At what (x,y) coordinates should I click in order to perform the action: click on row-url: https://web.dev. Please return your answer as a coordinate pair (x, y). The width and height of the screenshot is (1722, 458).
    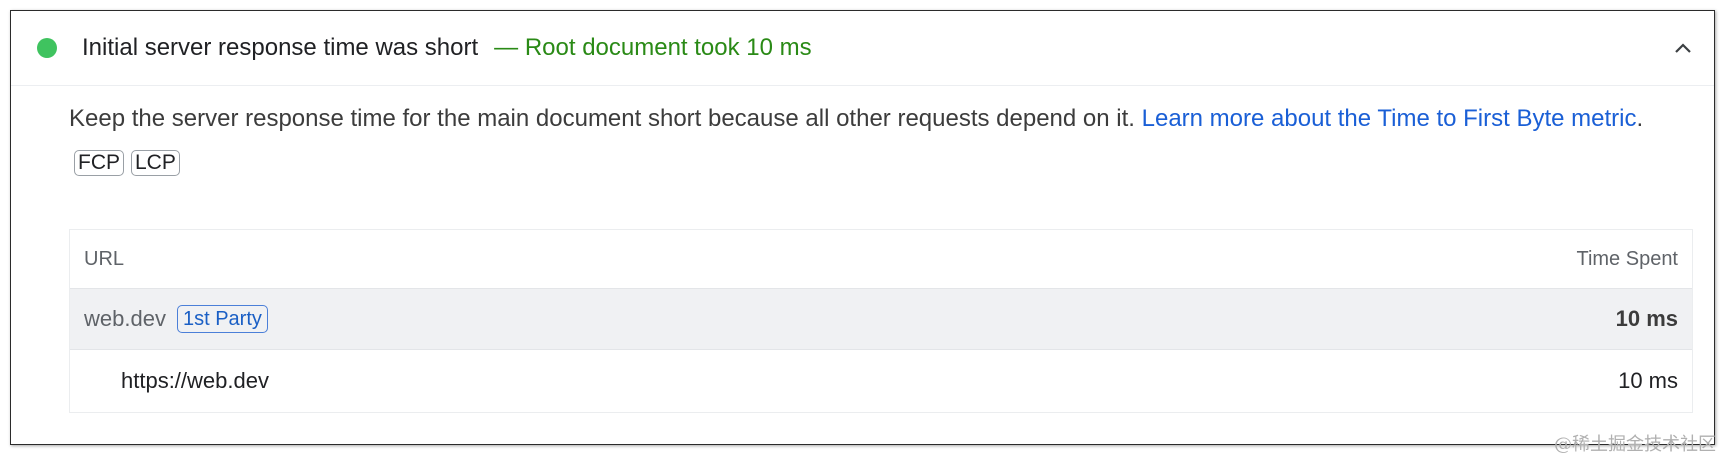
    Looking at the image, I should click on (176, 381).